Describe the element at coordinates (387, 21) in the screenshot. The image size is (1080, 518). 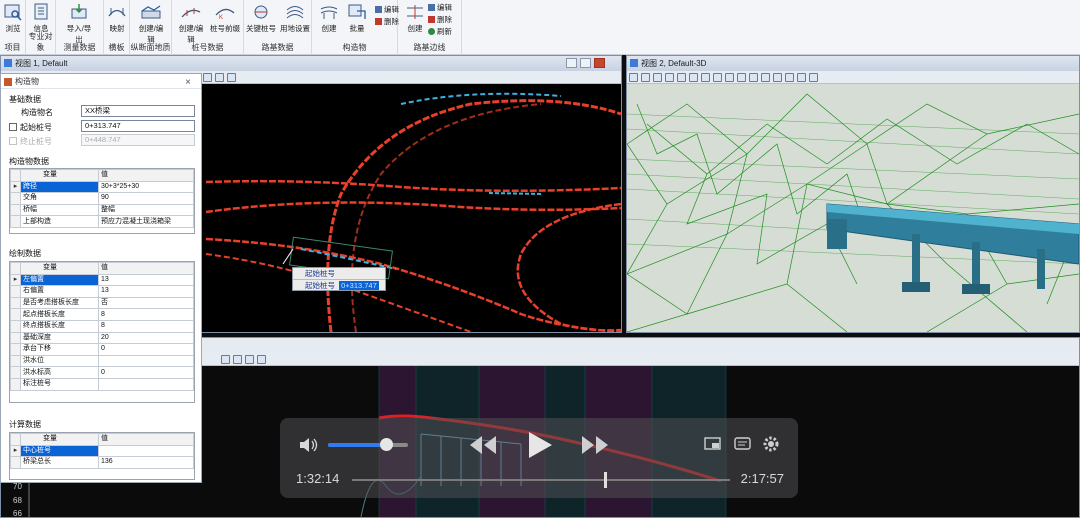
I see `structure-delete-button: 删除` at that location.